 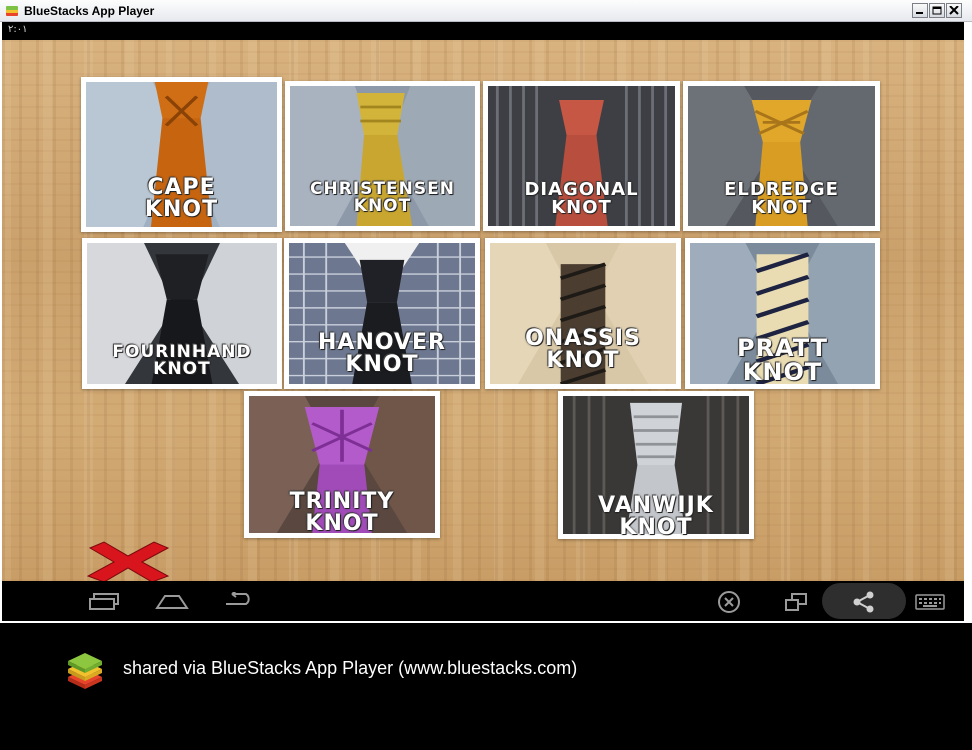 I want to click on android-status-bar: ٢:٠١, so click(x=483, y=31).